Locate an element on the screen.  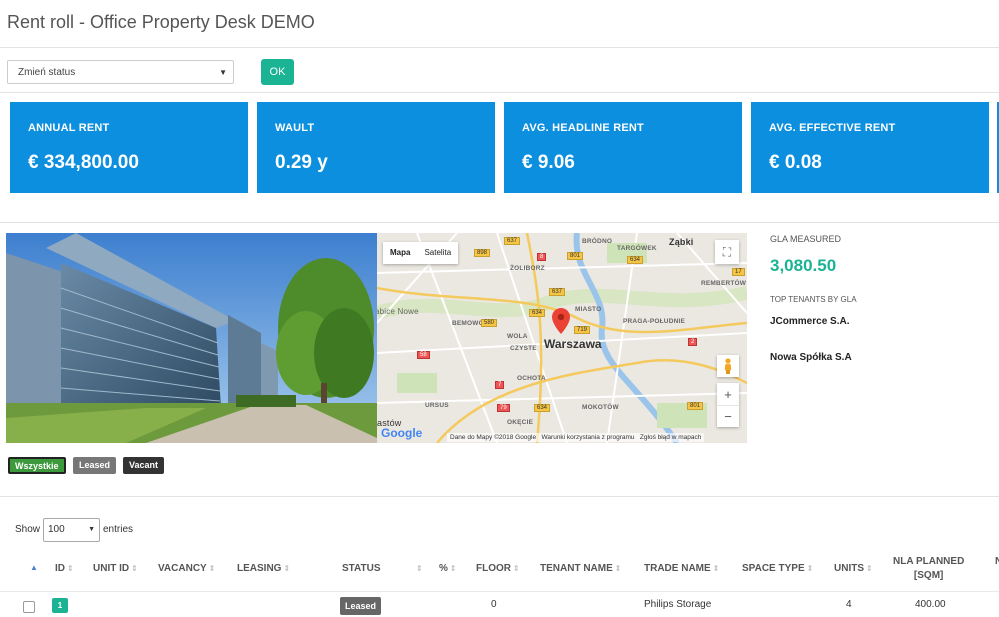
header-label: TENANT NAME is located at coordinates (576, 568).